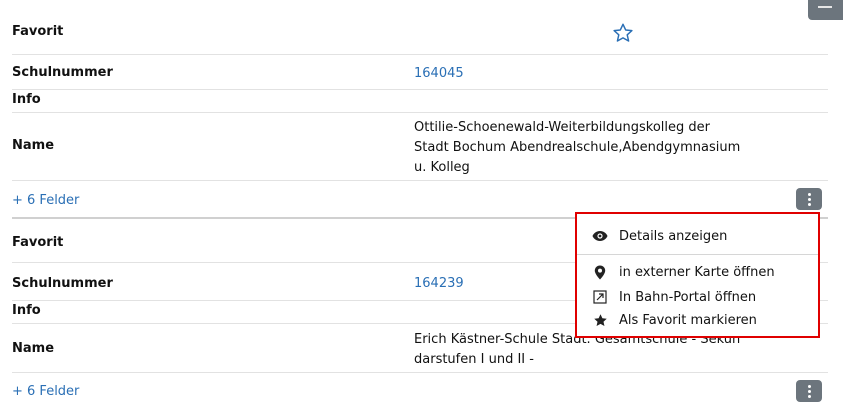  I want to click on menu-item-details: Details anzeigen, so click(659, 236).